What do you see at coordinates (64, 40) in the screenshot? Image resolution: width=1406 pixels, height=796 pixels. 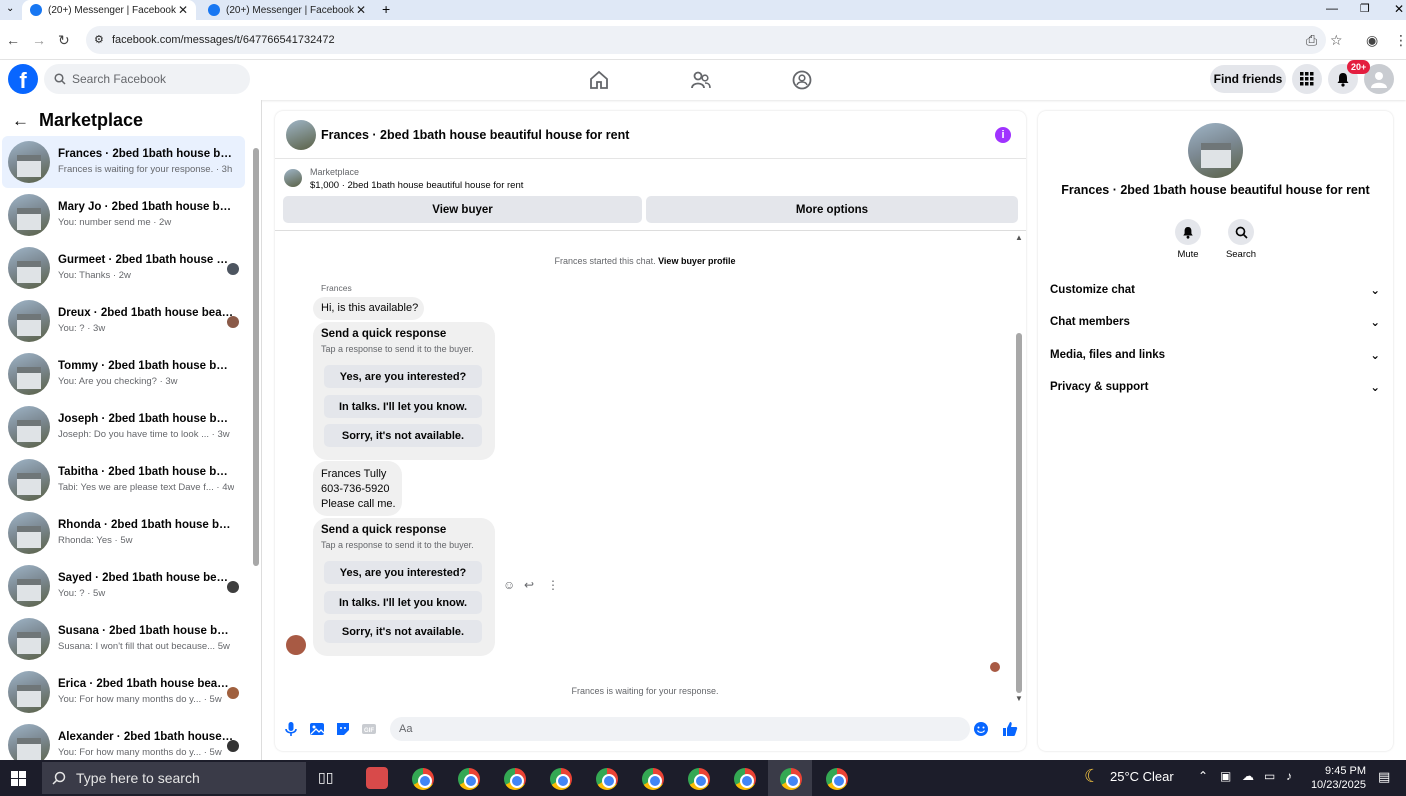 I see `reload-icon: ↻` at bounding box center [64, 40].